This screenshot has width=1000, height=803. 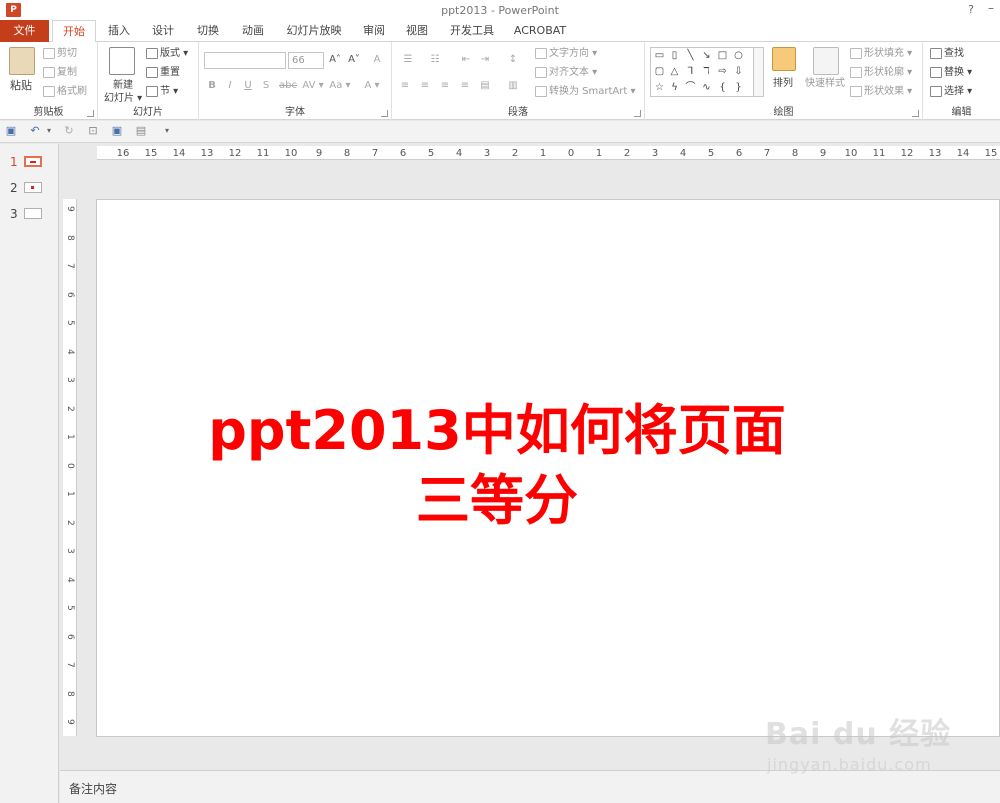 I want to click on ruler-tick-label: 4, so click(x=459, y=153).